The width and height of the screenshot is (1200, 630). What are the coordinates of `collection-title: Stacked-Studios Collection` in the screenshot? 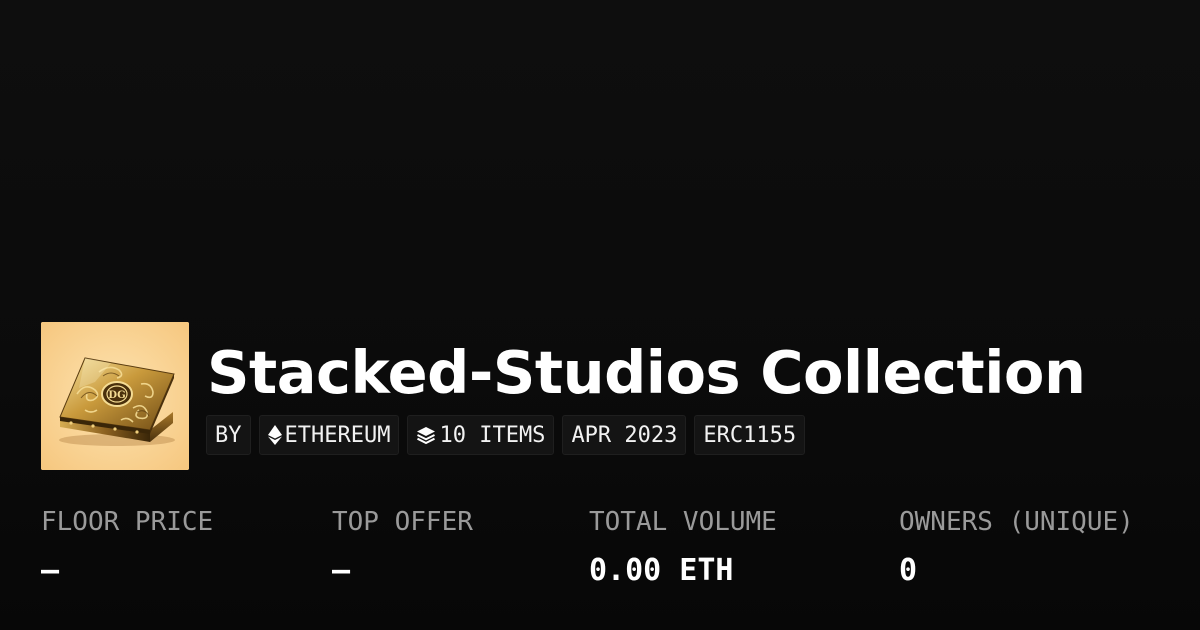 It's located at (646, 372).